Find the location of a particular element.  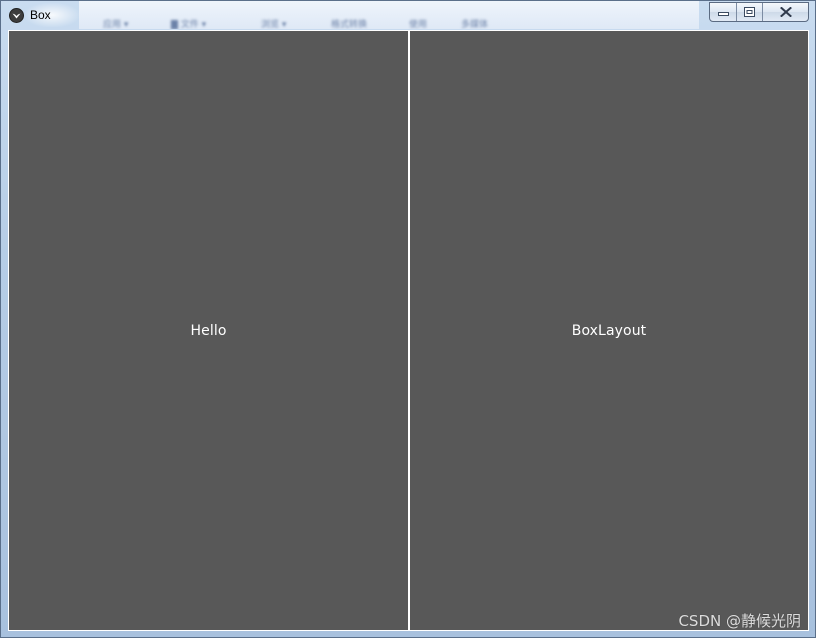

caption-buttons is located at coordinates (759, 12).